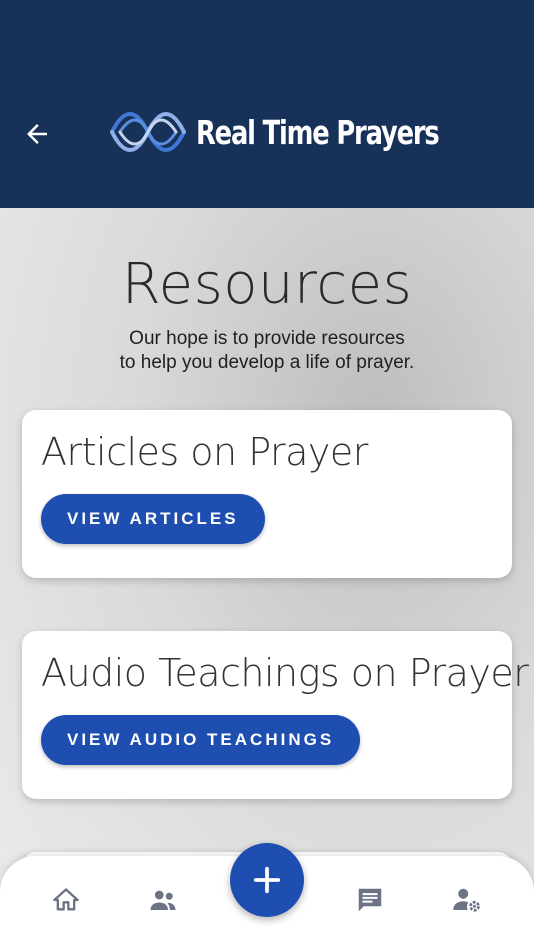 The image size is (534, 950). I want to click on page-title: Resources, so click(267, 284).